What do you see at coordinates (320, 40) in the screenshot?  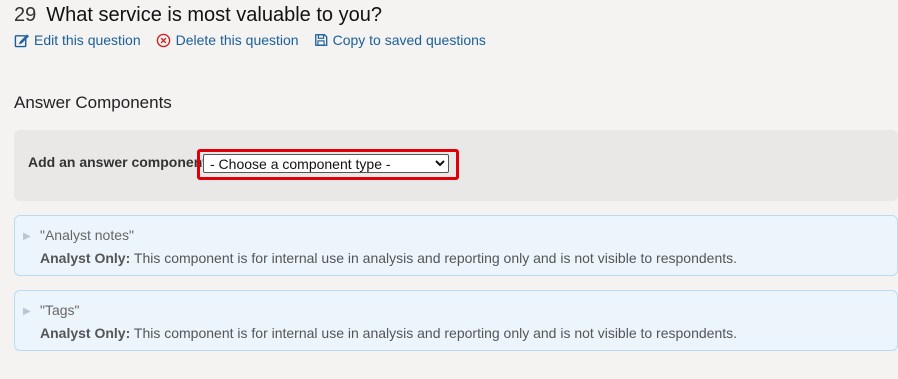 I see `save-icon` at bounding box center [320, 40].